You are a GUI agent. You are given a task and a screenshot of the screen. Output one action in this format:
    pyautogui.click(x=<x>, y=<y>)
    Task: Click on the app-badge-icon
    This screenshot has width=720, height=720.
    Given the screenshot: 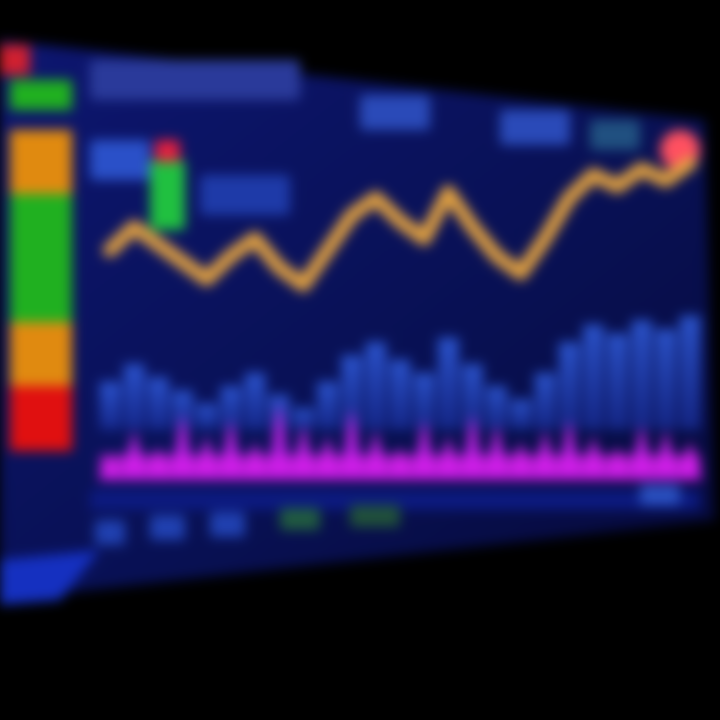 What is the action you would take?
    pyautogui.click(x=15, y=60)
    